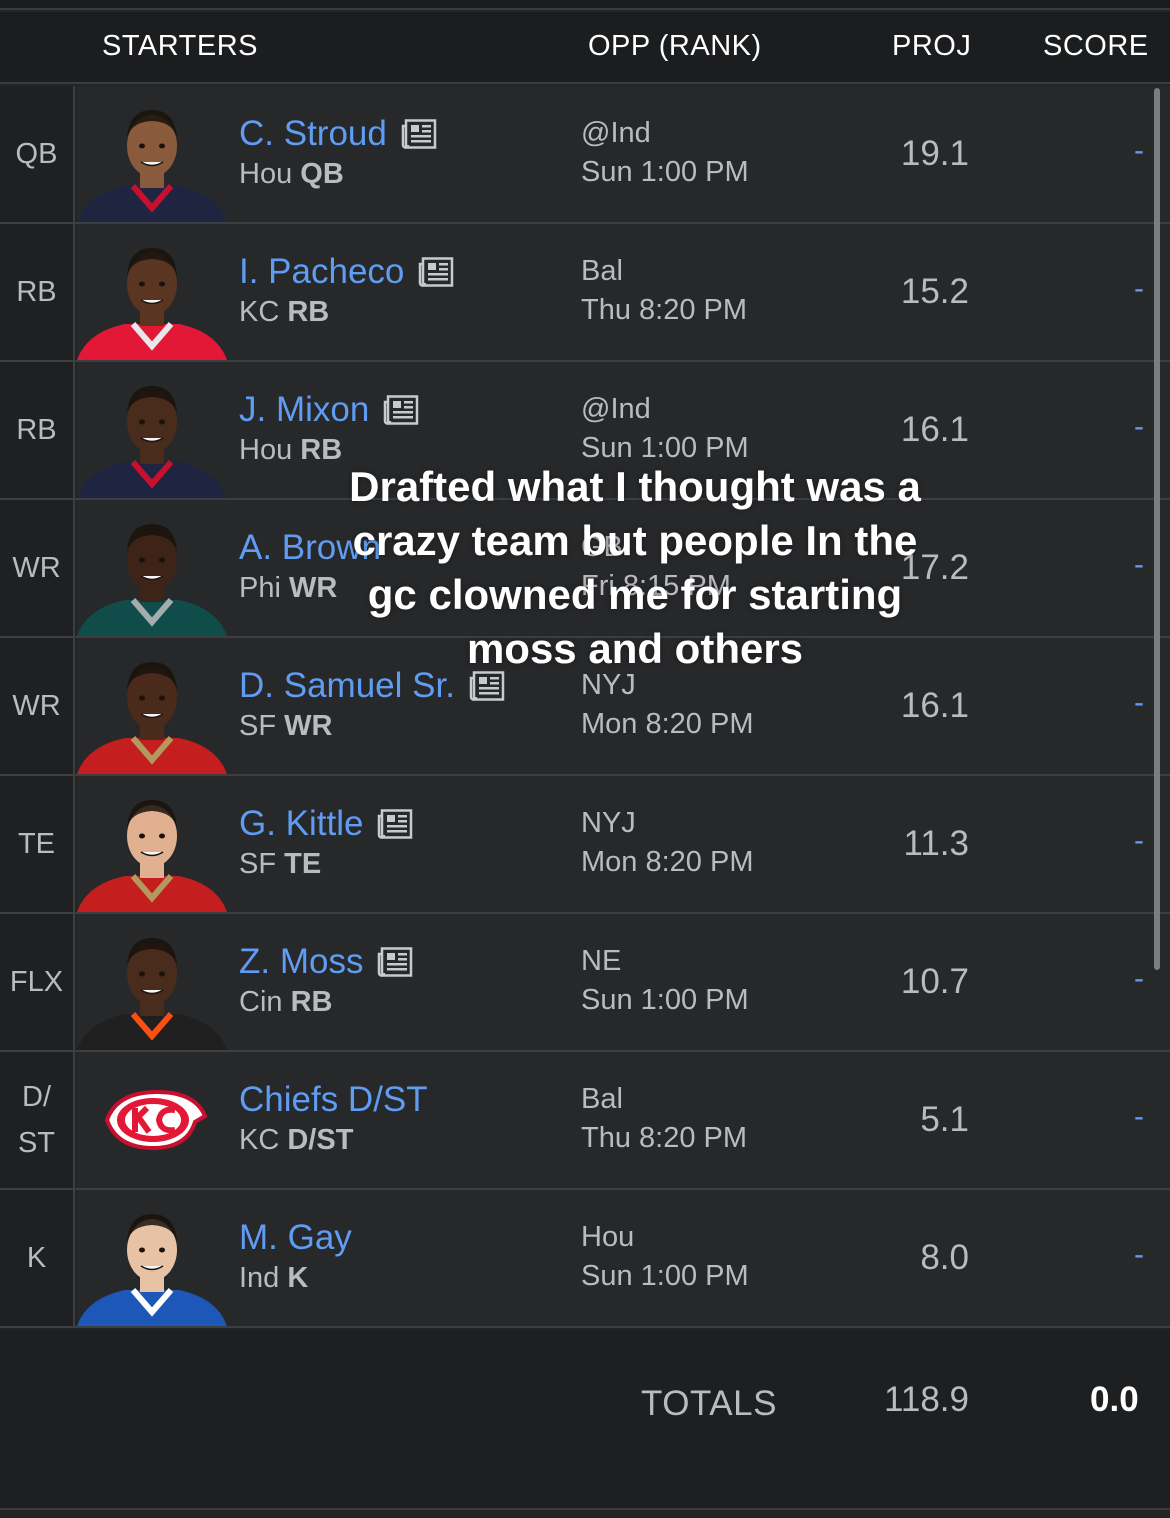  Describe the element at coordinates (944, 1257) in the screenshot. I see `projected-points: 8.0` at that location.